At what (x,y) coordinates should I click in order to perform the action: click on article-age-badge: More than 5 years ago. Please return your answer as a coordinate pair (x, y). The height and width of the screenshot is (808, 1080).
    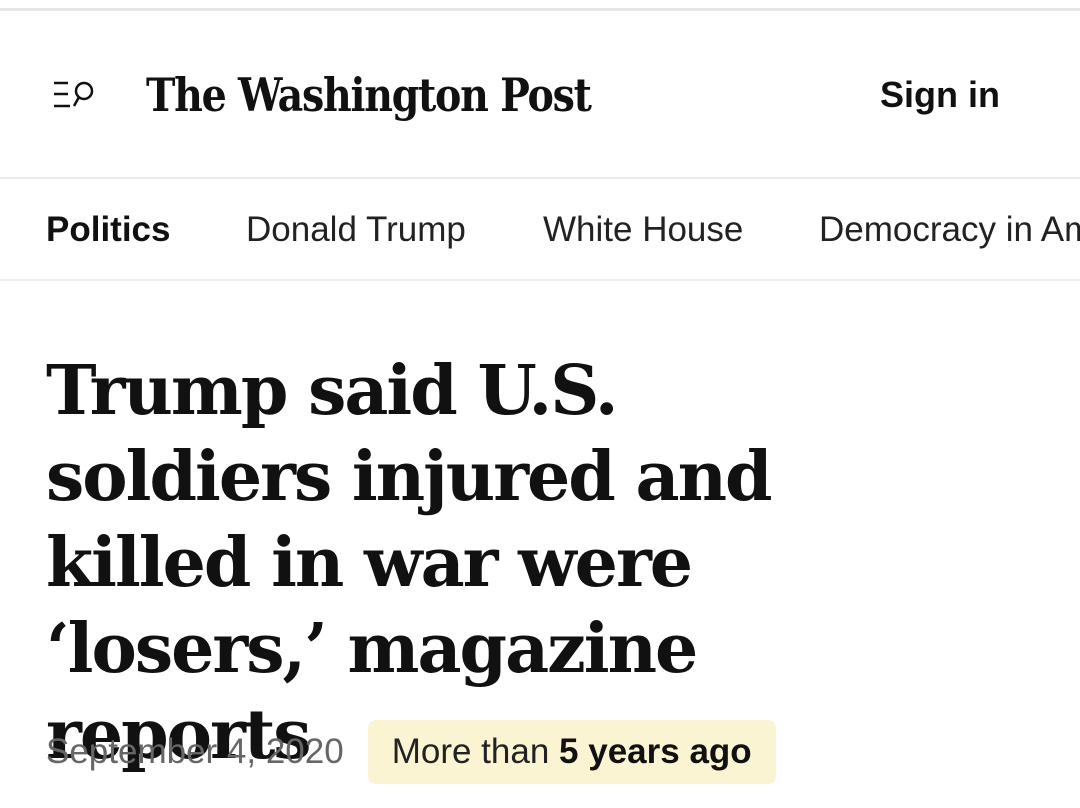
    Looking at the image, I should click on (571, 752).